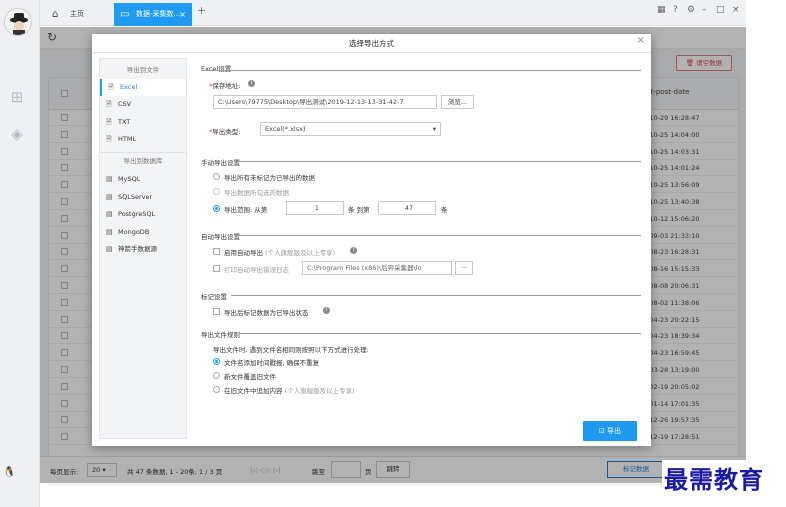 Image resolution: width=786 pixels, height=507 pixels. I want to click on target-mongodb: ▤ MongoDB, so click(143, 232).